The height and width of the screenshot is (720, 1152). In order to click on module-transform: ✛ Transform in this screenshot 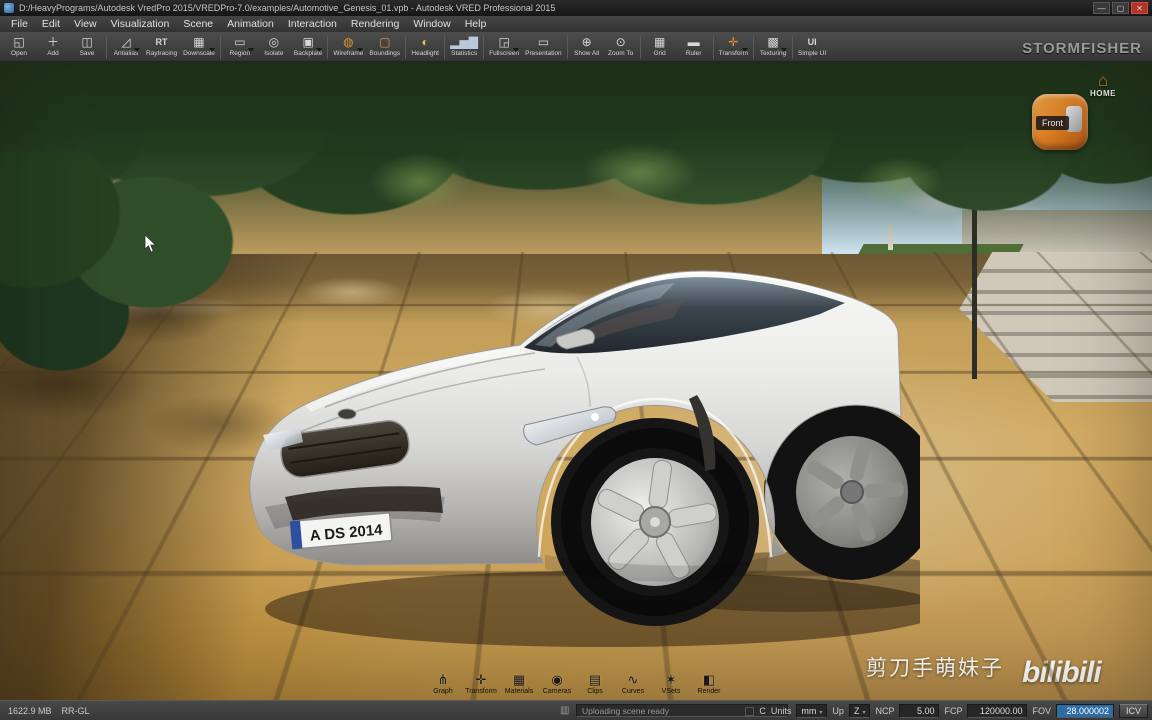, I will do `click(481, 684)`.